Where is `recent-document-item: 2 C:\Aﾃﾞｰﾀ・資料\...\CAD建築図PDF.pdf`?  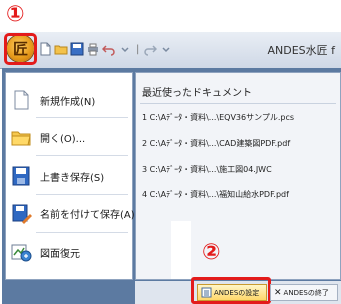 recent-document-item: 2 C:\Aﾃﾞｰﾀ・資料\...\CAD建築図PDF.pdf is located at coordinates (216, 143).